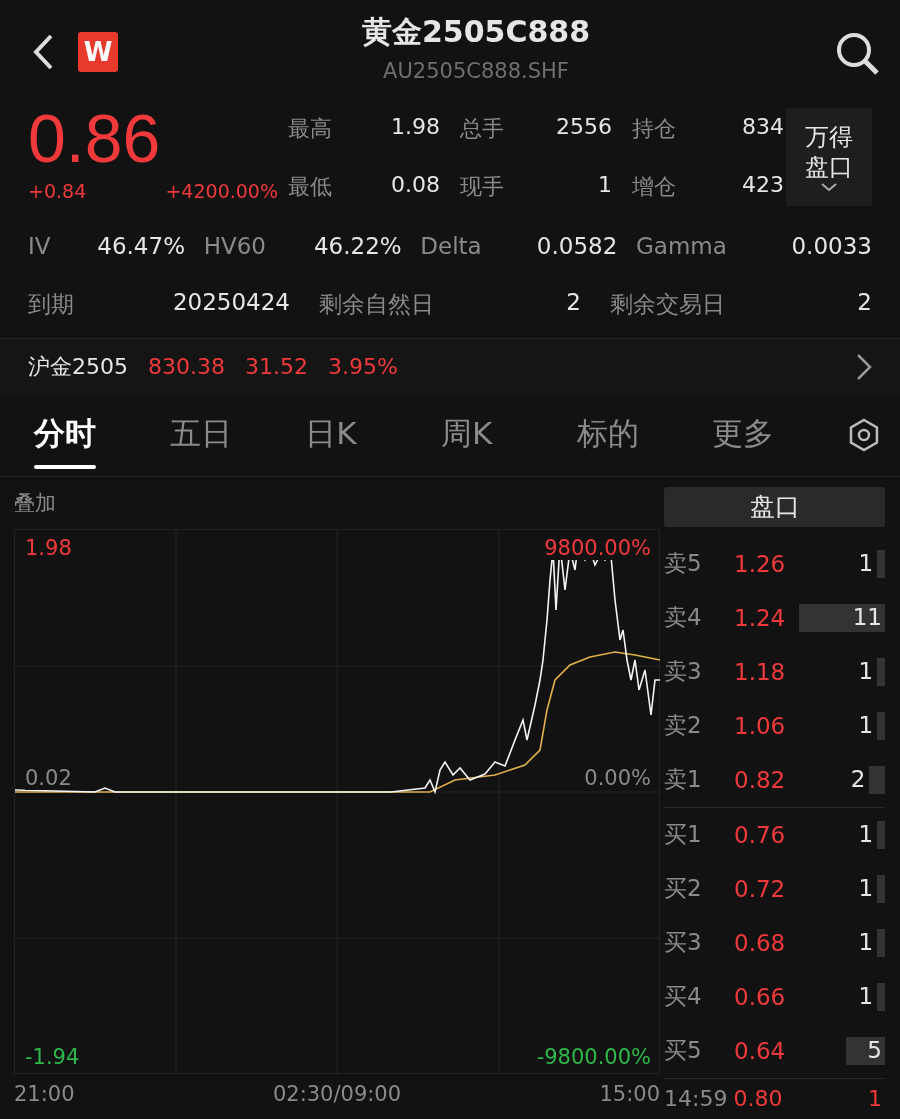 The width and height of the screenshot is (900, 1119). I want to click on expiry-label: 剩余交易日, so click(667, 305).